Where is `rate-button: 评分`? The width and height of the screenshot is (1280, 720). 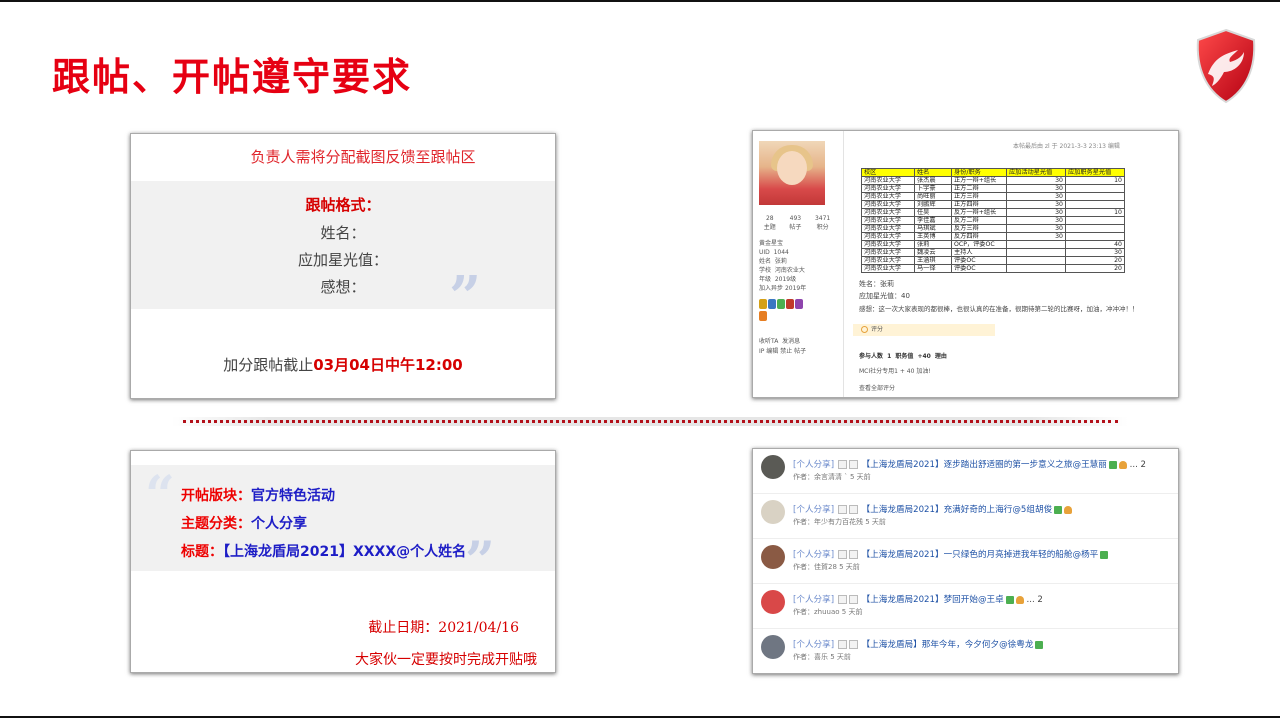 rate-button: 评分 is located at coordinates (924, 330).